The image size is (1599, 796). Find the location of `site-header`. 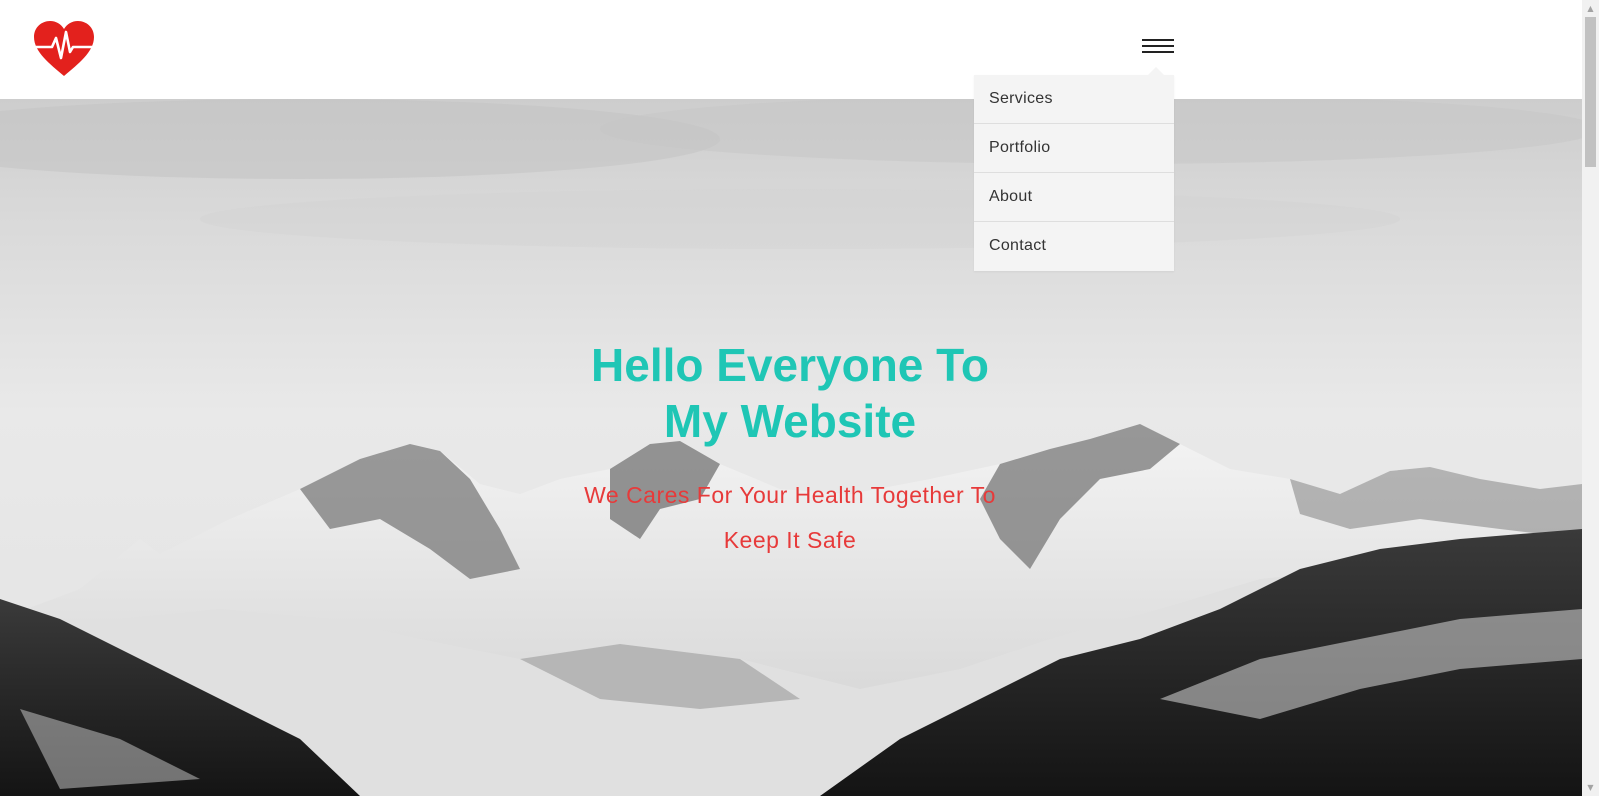

site-header is located at coordinates (791, 49).